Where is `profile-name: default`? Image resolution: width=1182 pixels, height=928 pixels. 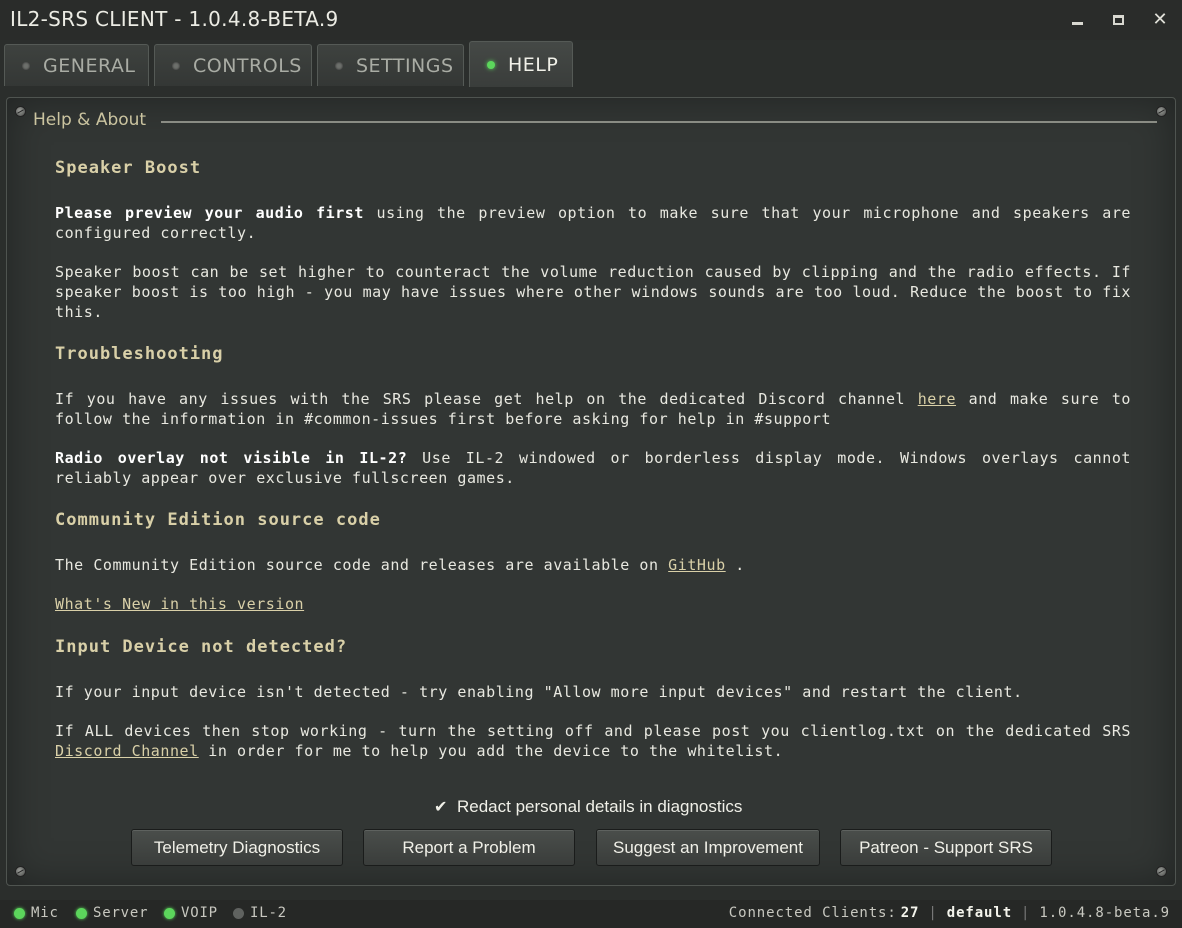 profile-name: default is located at coordinates (979, 913).